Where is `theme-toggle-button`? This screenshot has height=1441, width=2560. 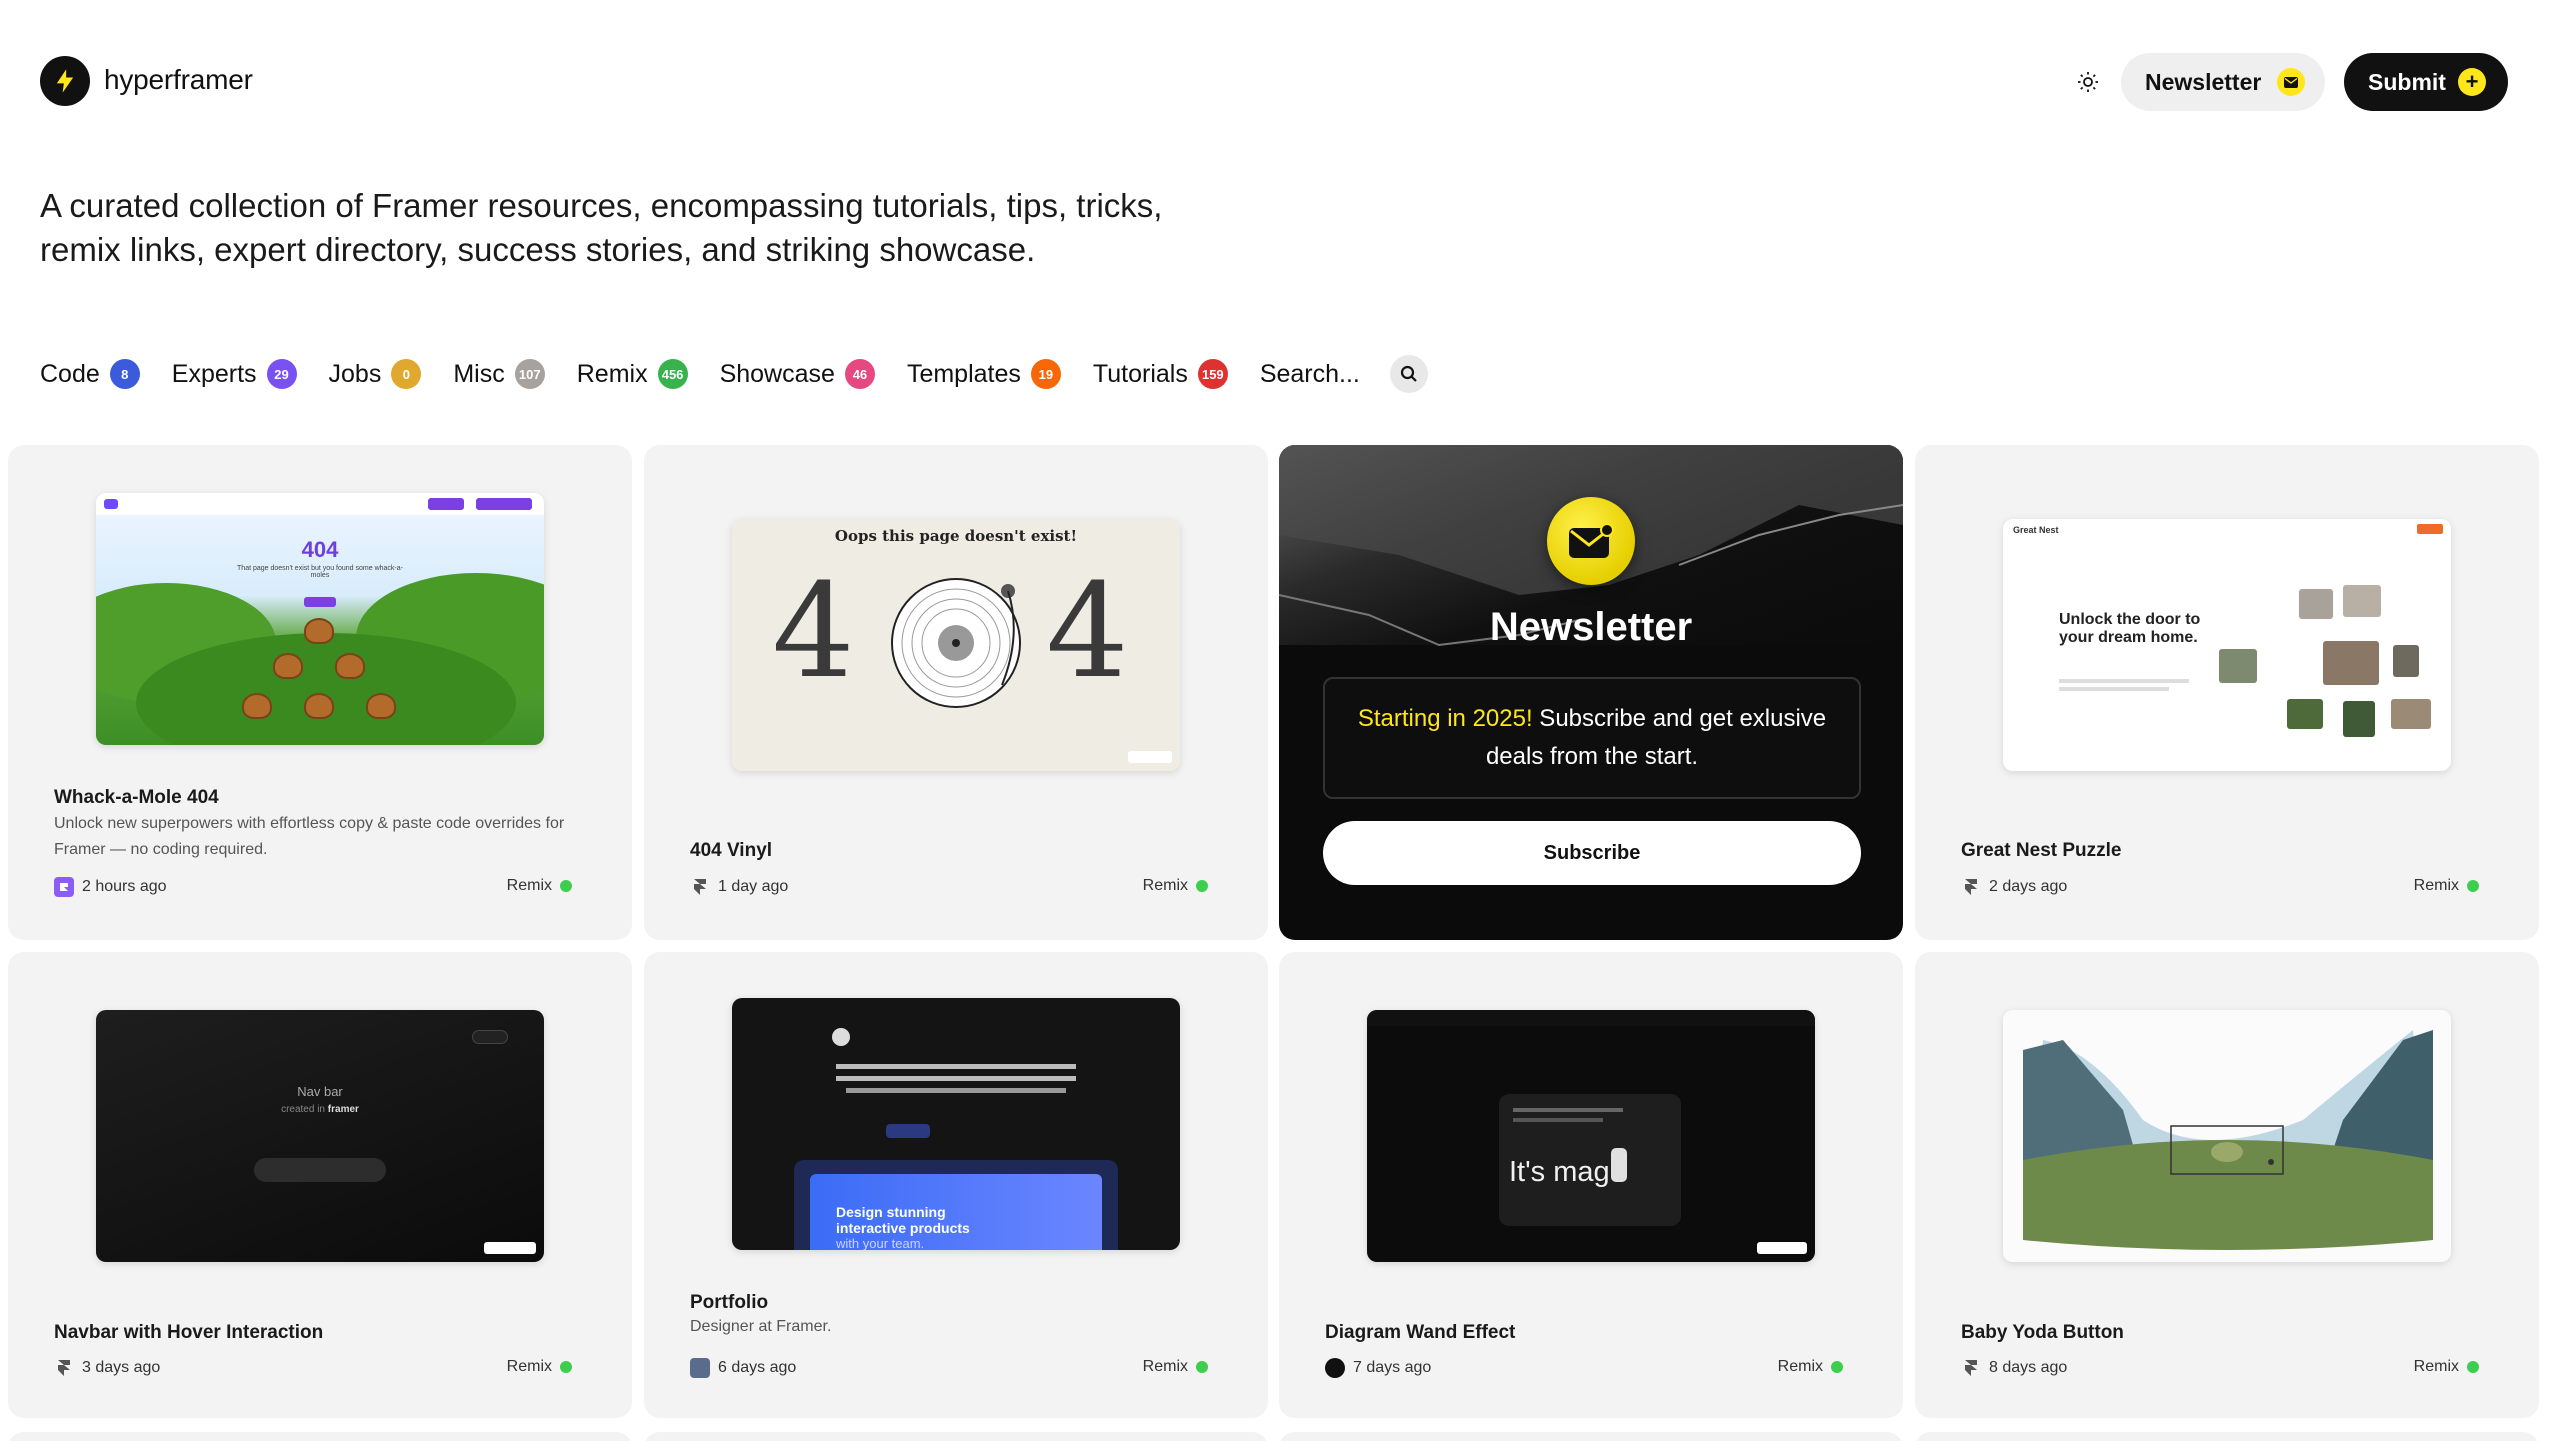 theme-toggle-button is located at coordinates (2088, 82).